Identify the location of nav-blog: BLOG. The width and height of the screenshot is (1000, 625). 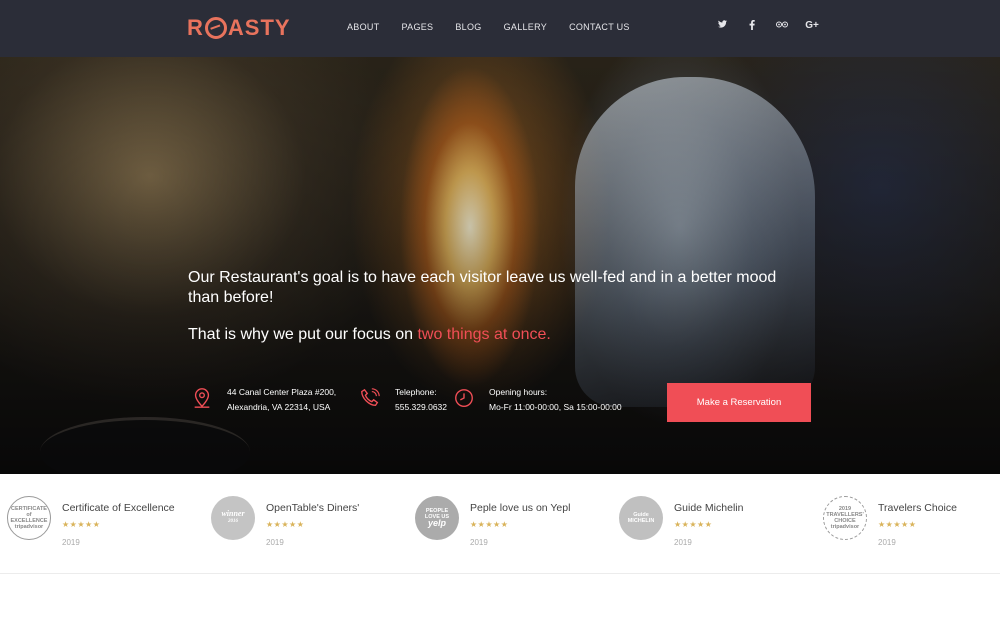
(468, 27).